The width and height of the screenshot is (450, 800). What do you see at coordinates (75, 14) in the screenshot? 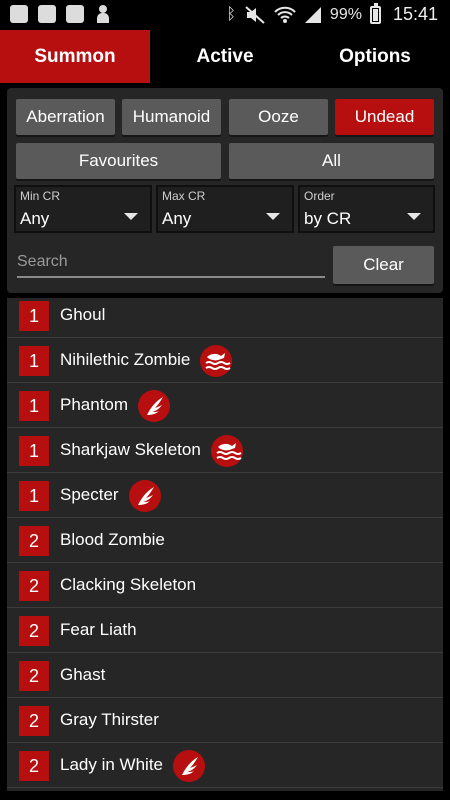
I see `shield-icon` at bounding box center [75, 14].